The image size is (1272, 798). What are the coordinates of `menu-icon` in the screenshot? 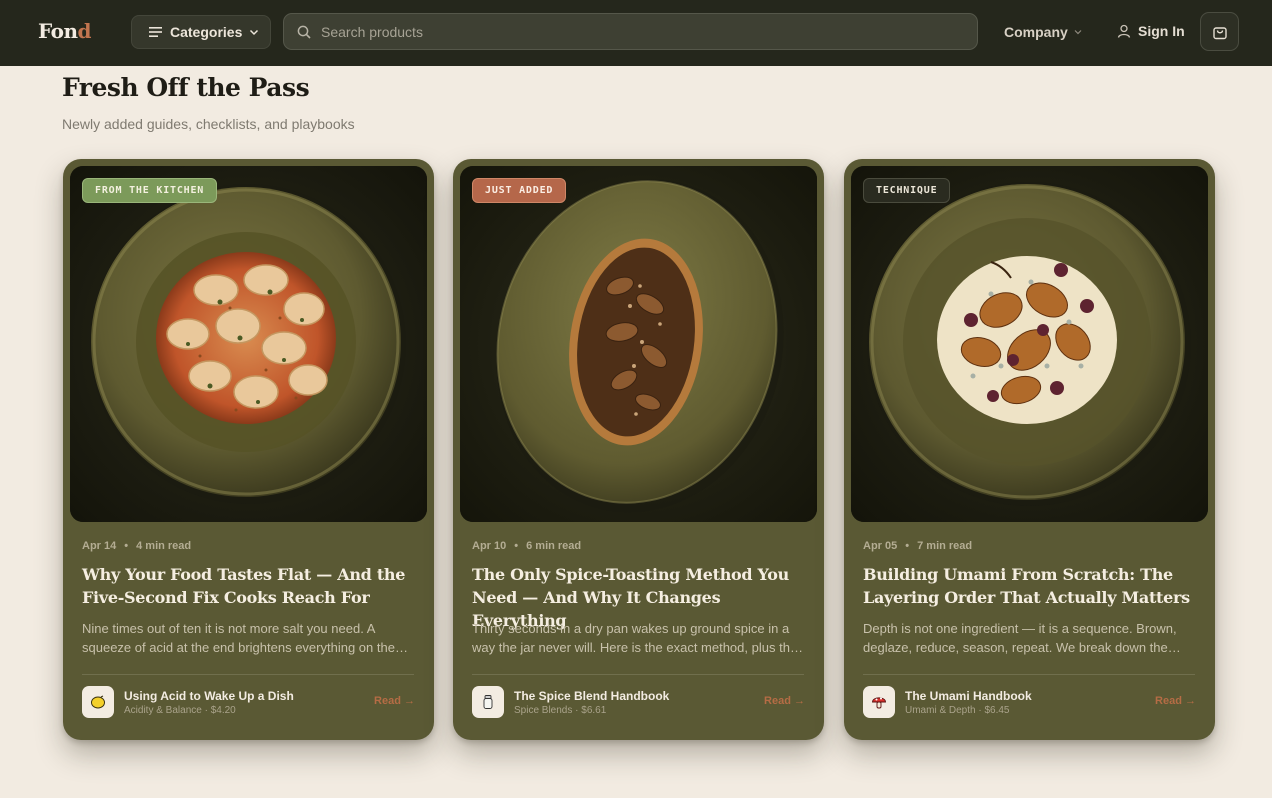 It's located at (155, 32).